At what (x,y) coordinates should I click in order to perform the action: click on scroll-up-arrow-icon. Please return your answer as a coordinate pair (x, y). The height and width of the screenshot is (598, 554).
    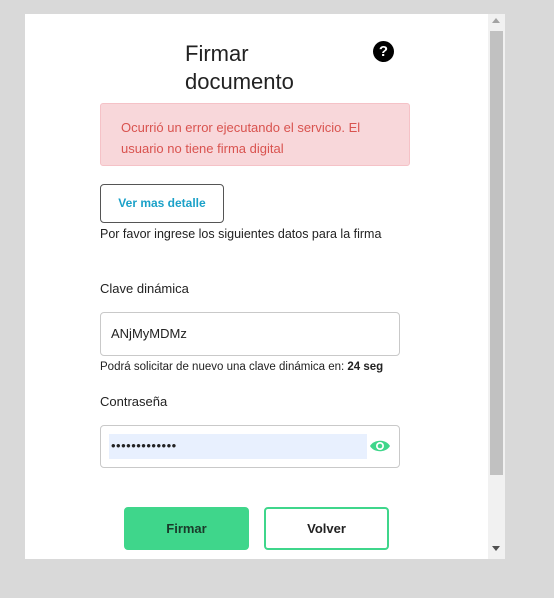
    Looking at the image, I should click on (496, 20).